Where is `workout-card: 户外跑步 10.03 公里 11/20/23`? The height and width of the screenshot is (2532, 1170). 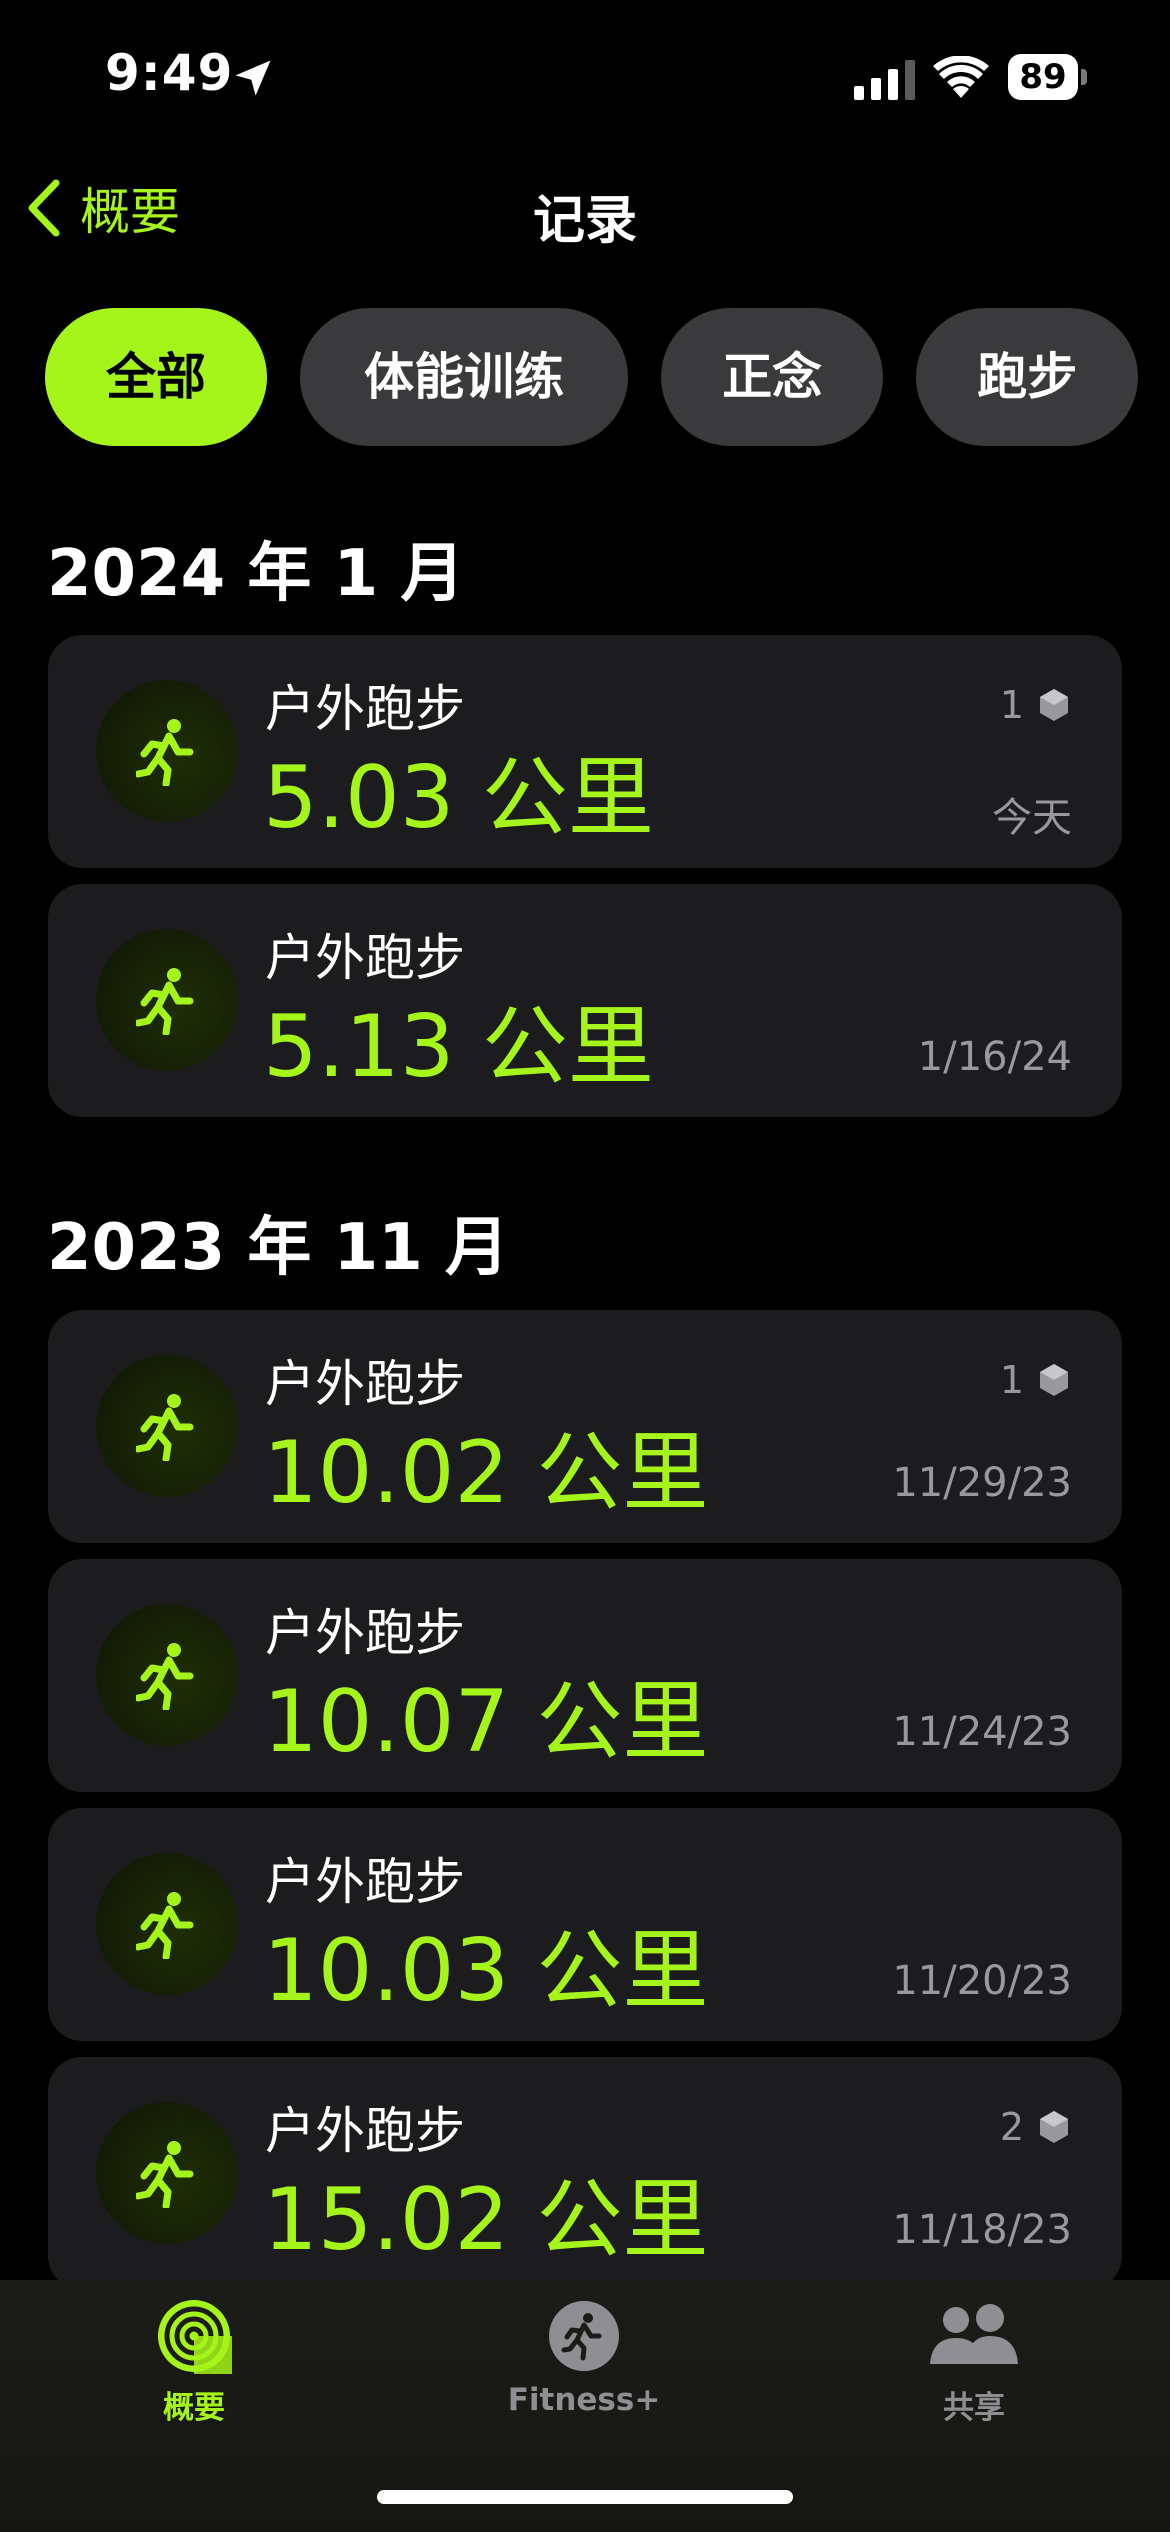
workout-card: 户外跑步 10.03 公里 11/20/23 is located at coordinates (585, 1924).